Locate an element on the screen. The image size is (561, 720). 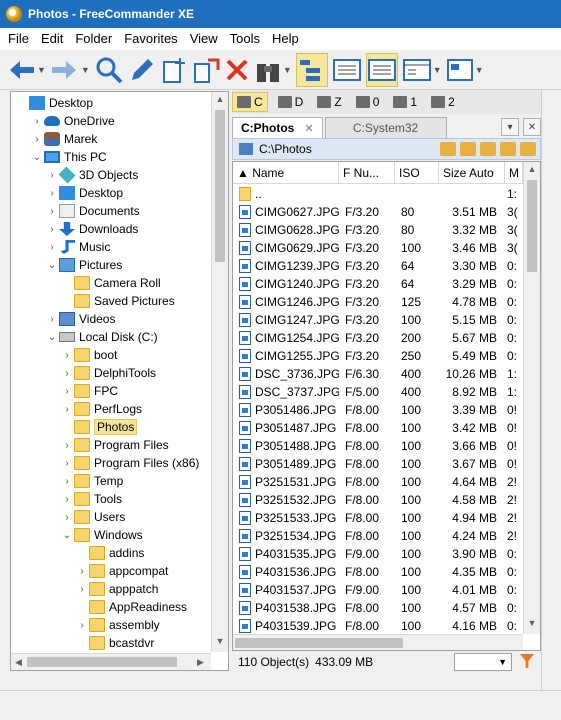
file-row: P3251531.JPG F/8.00 100 4.64 MB 2! is located at coordinates (378, 482).